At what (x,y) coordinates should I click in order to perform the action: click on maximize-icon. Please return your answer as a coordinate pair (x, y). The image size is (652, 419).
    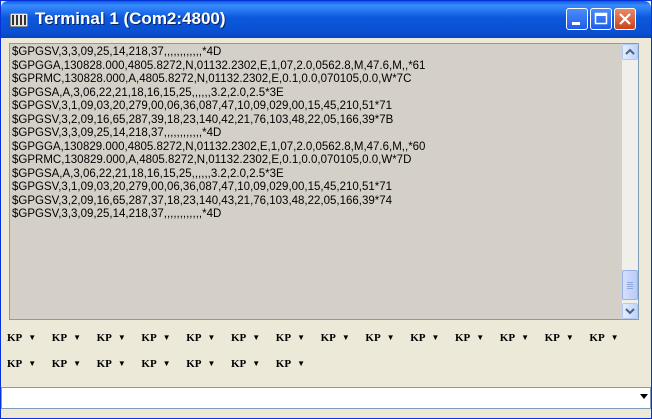
    Looking at the image, I should click on (601, 18).